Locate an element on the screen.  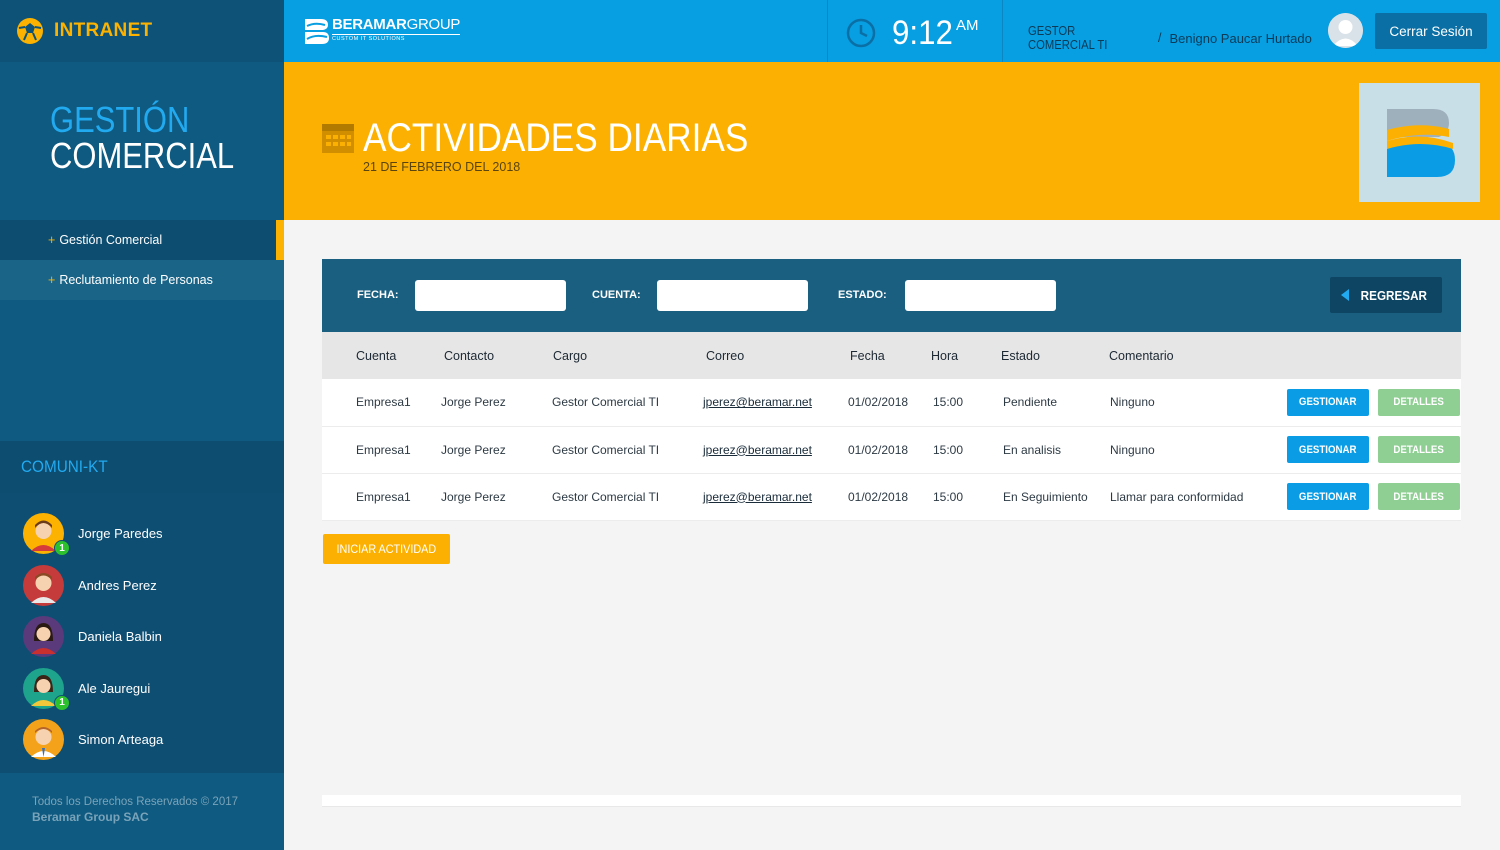
fecha-input is located at coordinates (490, 295).